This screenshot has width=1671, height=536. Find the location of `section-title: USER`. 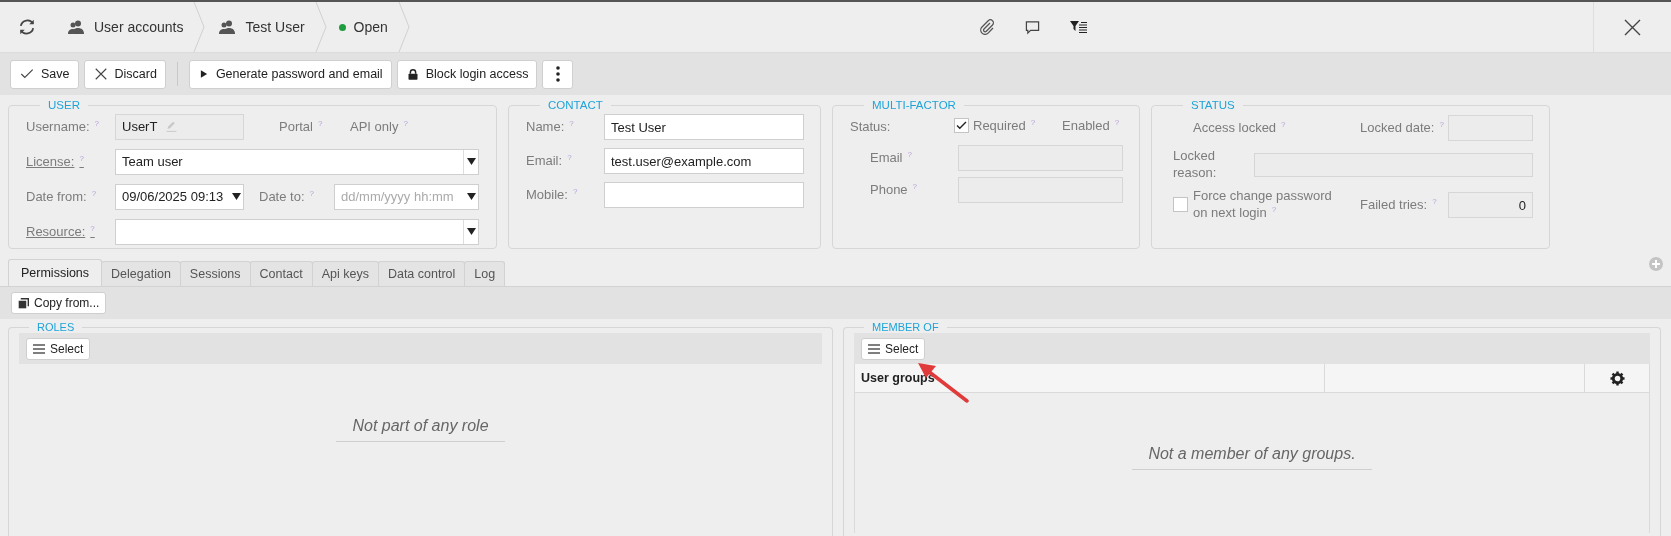

section-title: USER is located at coordinates (64, 105).